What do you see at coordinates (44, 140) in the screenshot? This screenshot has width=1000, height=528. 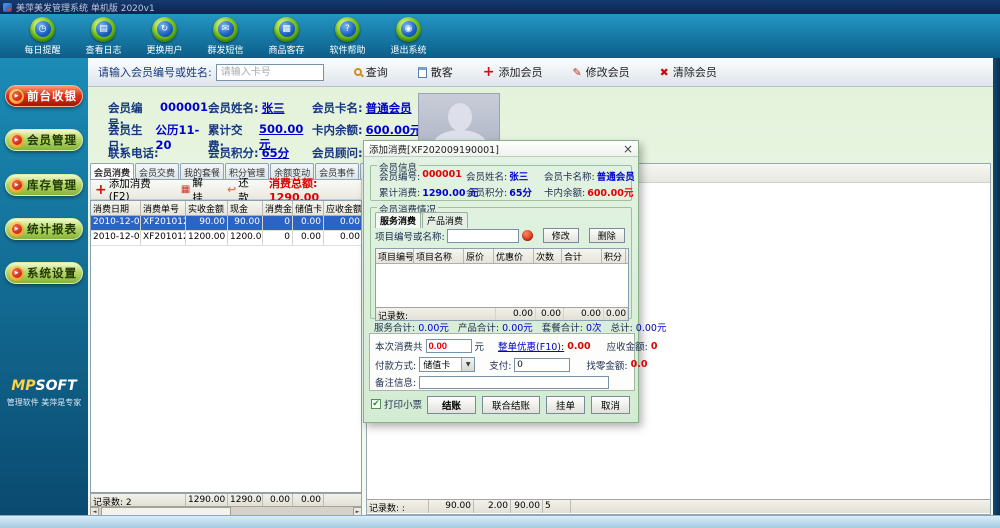 I see `sidebar-item-members: ▶ 会员管理` at bounding box center [44, 140].